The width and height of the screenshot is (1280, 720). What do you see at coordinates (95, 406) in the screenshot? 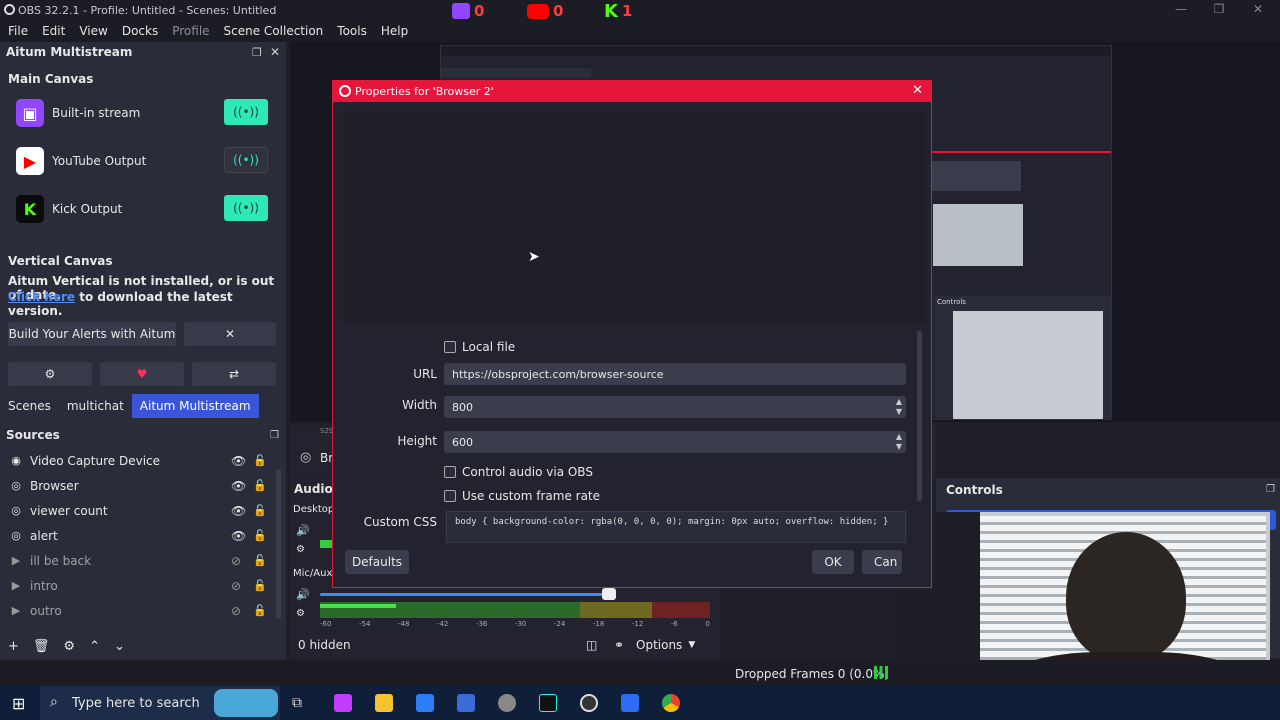
I see `tab-multichat: multichat` at bounding box center [95, 406].